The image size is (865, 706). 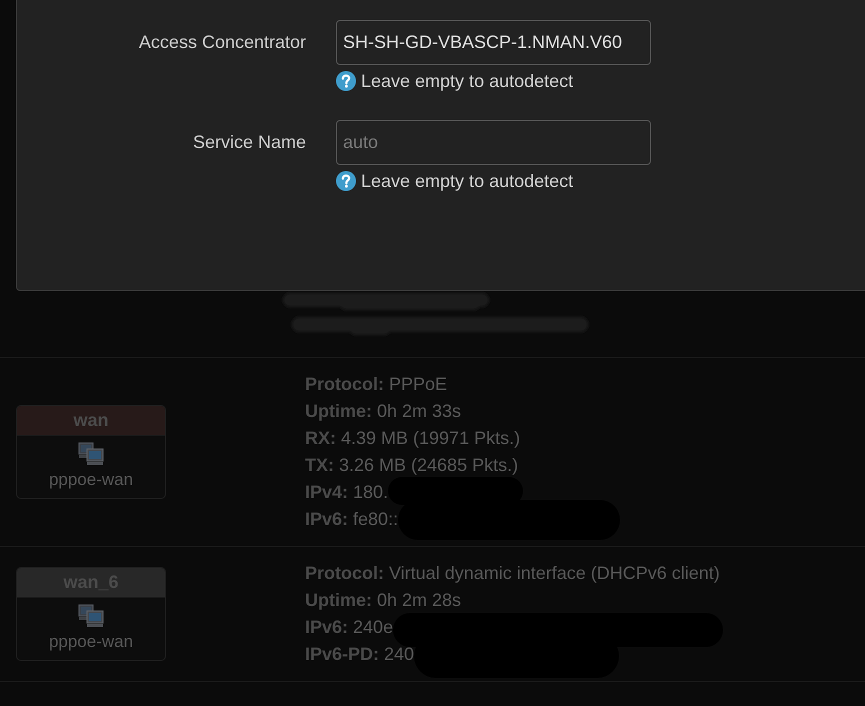 I want to click on field-label: Service Name, so click(x=249, y=142).